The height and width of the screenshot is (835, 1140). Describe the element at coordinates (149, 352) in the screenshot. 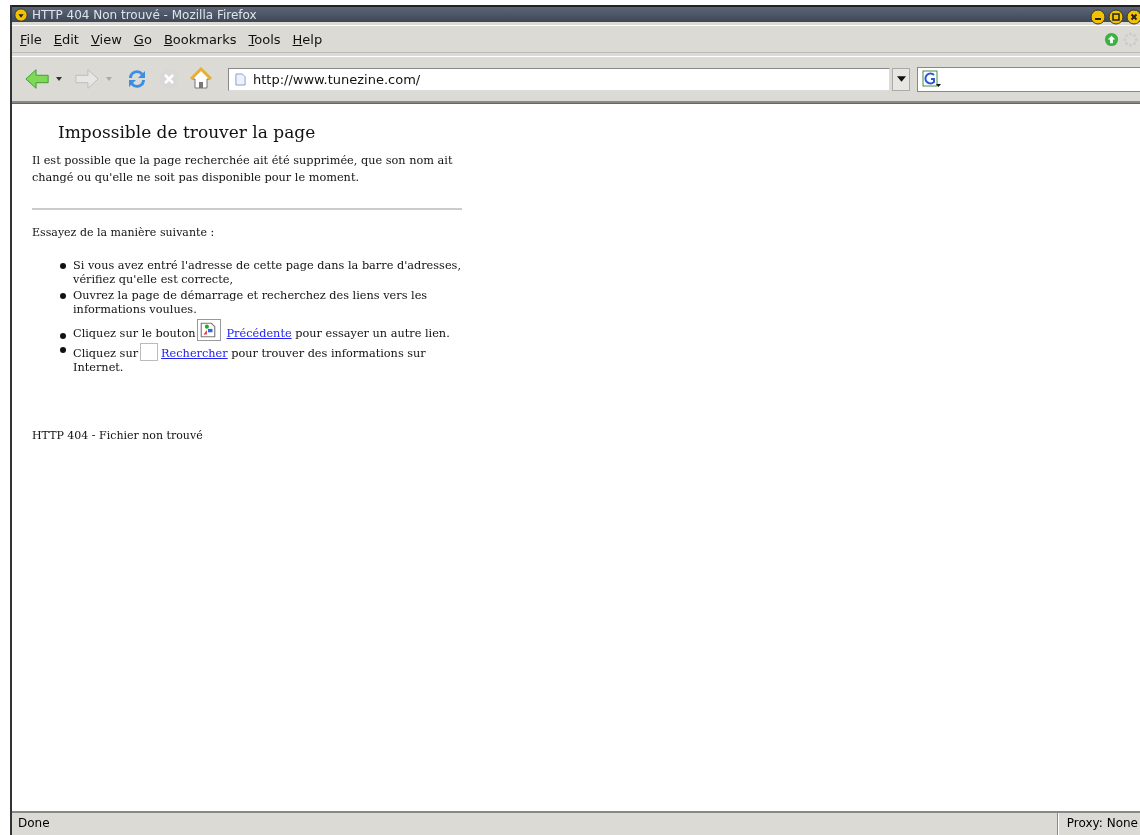

I see `empty-image-icon` at that location.